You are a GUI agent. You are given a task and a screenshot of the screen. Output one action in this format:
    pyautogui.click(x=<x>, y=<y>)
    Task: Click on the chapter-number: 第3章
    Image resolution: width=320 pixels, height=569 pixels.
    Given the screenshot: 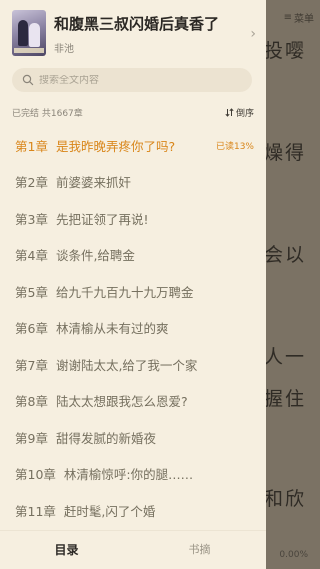 What is the action you would take?
    pyautogui.click(x=31, y=219)
    